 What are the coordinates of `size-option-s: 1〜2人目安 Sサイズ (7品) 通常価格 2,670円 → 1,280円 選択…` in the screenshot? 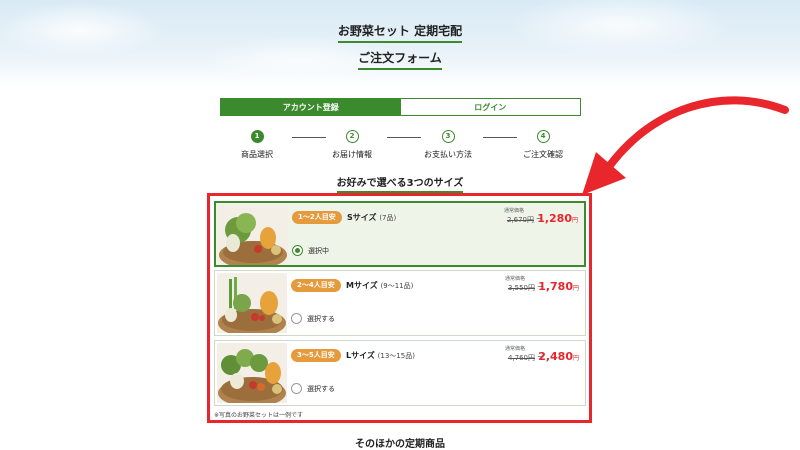 It's located at (400, 234).